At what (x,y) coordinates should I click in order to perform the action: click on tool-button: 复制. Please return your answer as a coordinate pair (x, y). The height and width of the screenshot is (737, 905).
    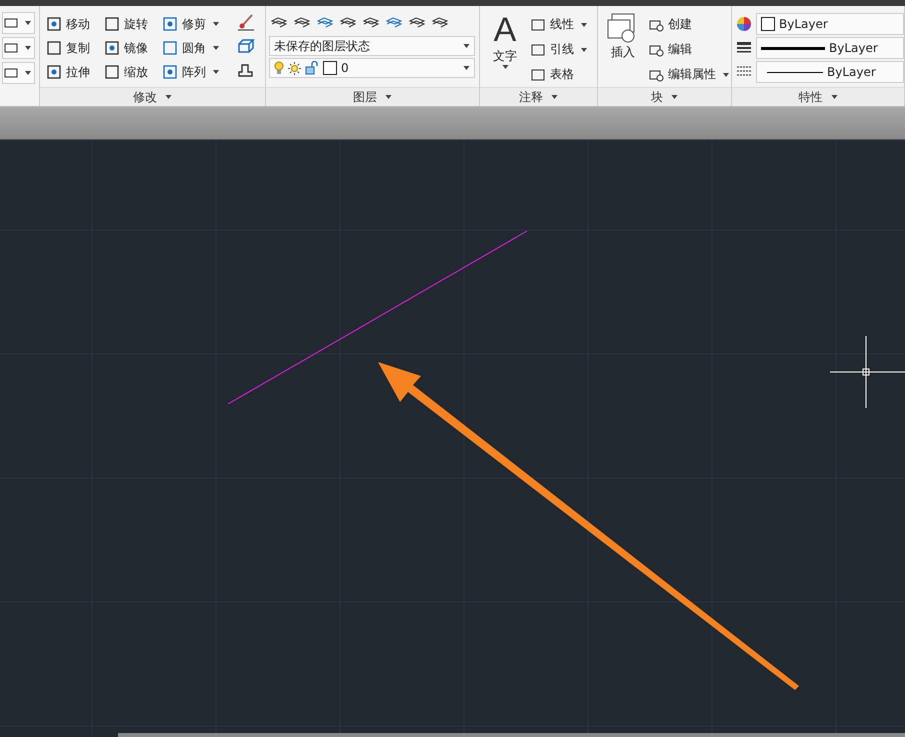
    Looking at the image, I should click on (75, 48).